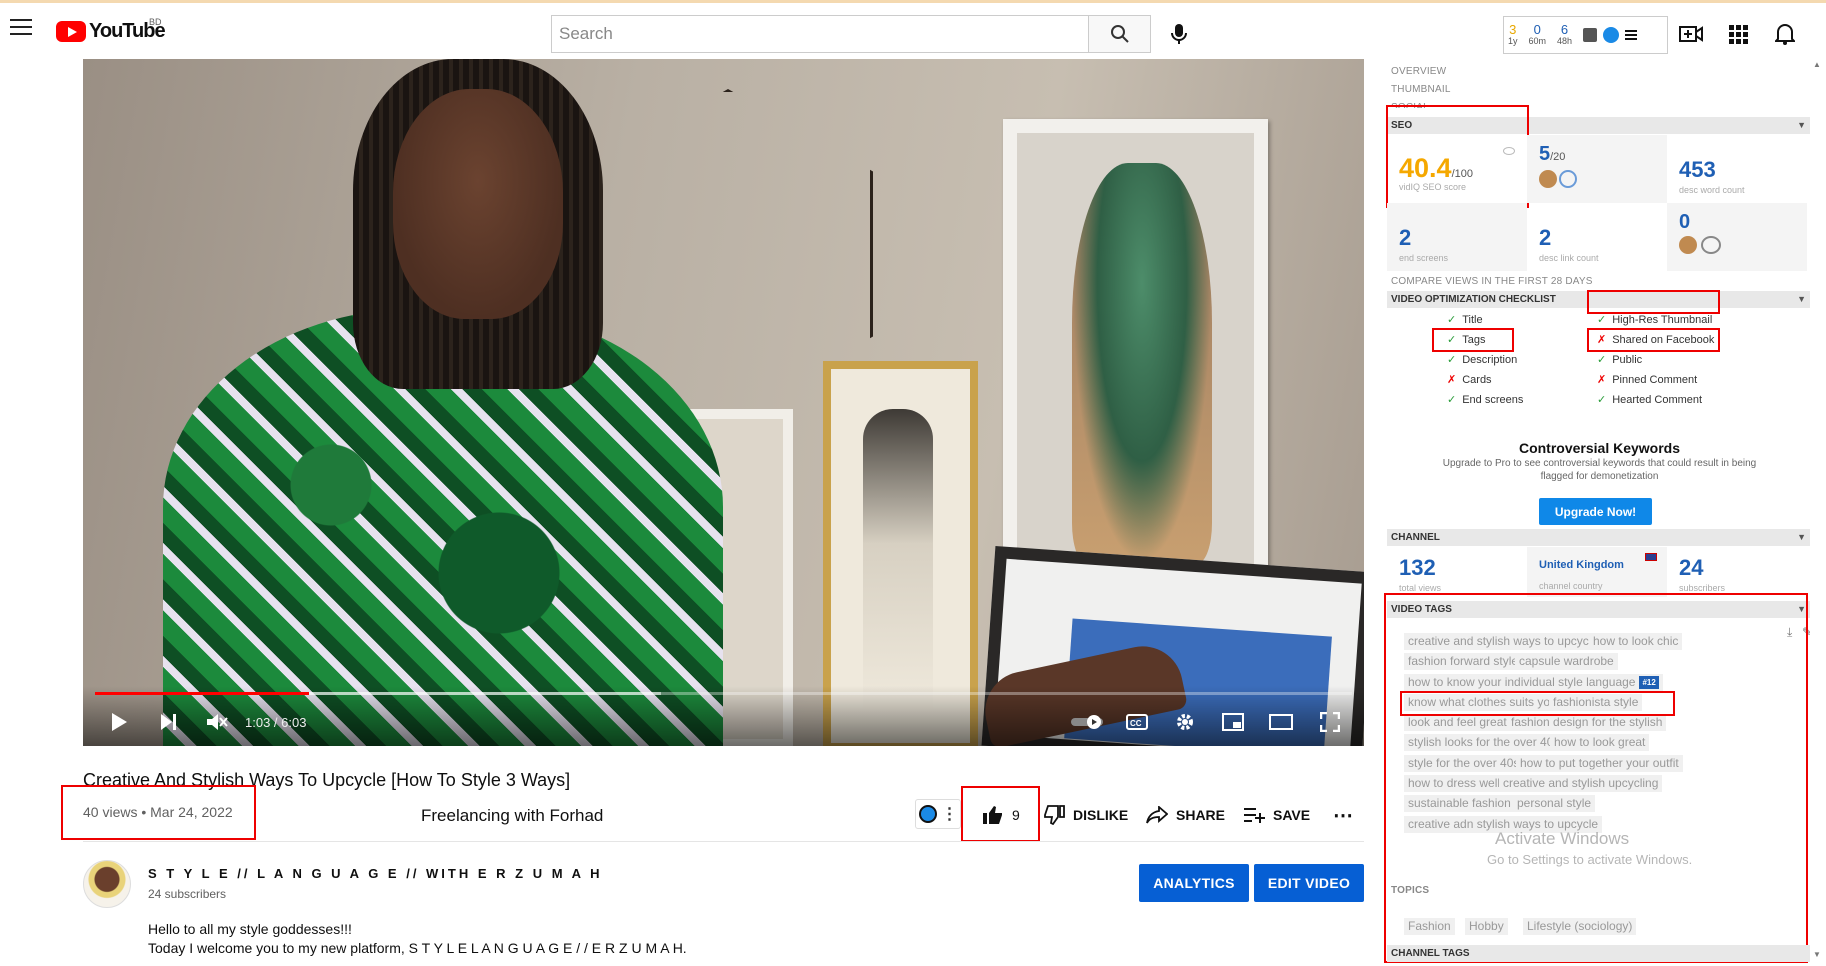  What do you see at coordinates (1157, 815) in the screenshot?
I see `share-icon` at bounding box center [1157, 815].